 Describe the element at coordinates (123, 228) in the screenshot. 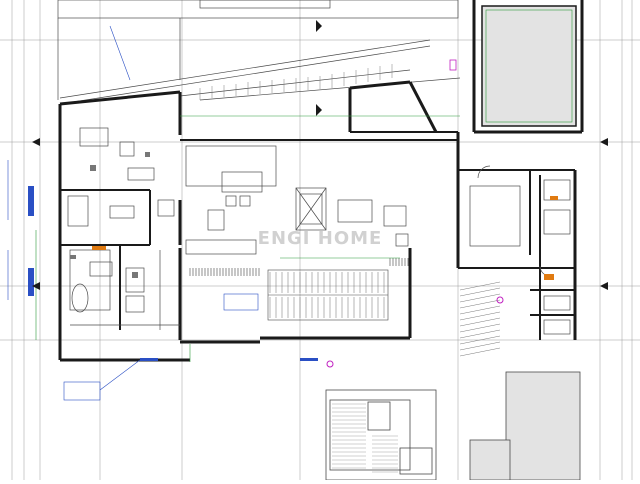

I see `left-wing-furniture` at that location.